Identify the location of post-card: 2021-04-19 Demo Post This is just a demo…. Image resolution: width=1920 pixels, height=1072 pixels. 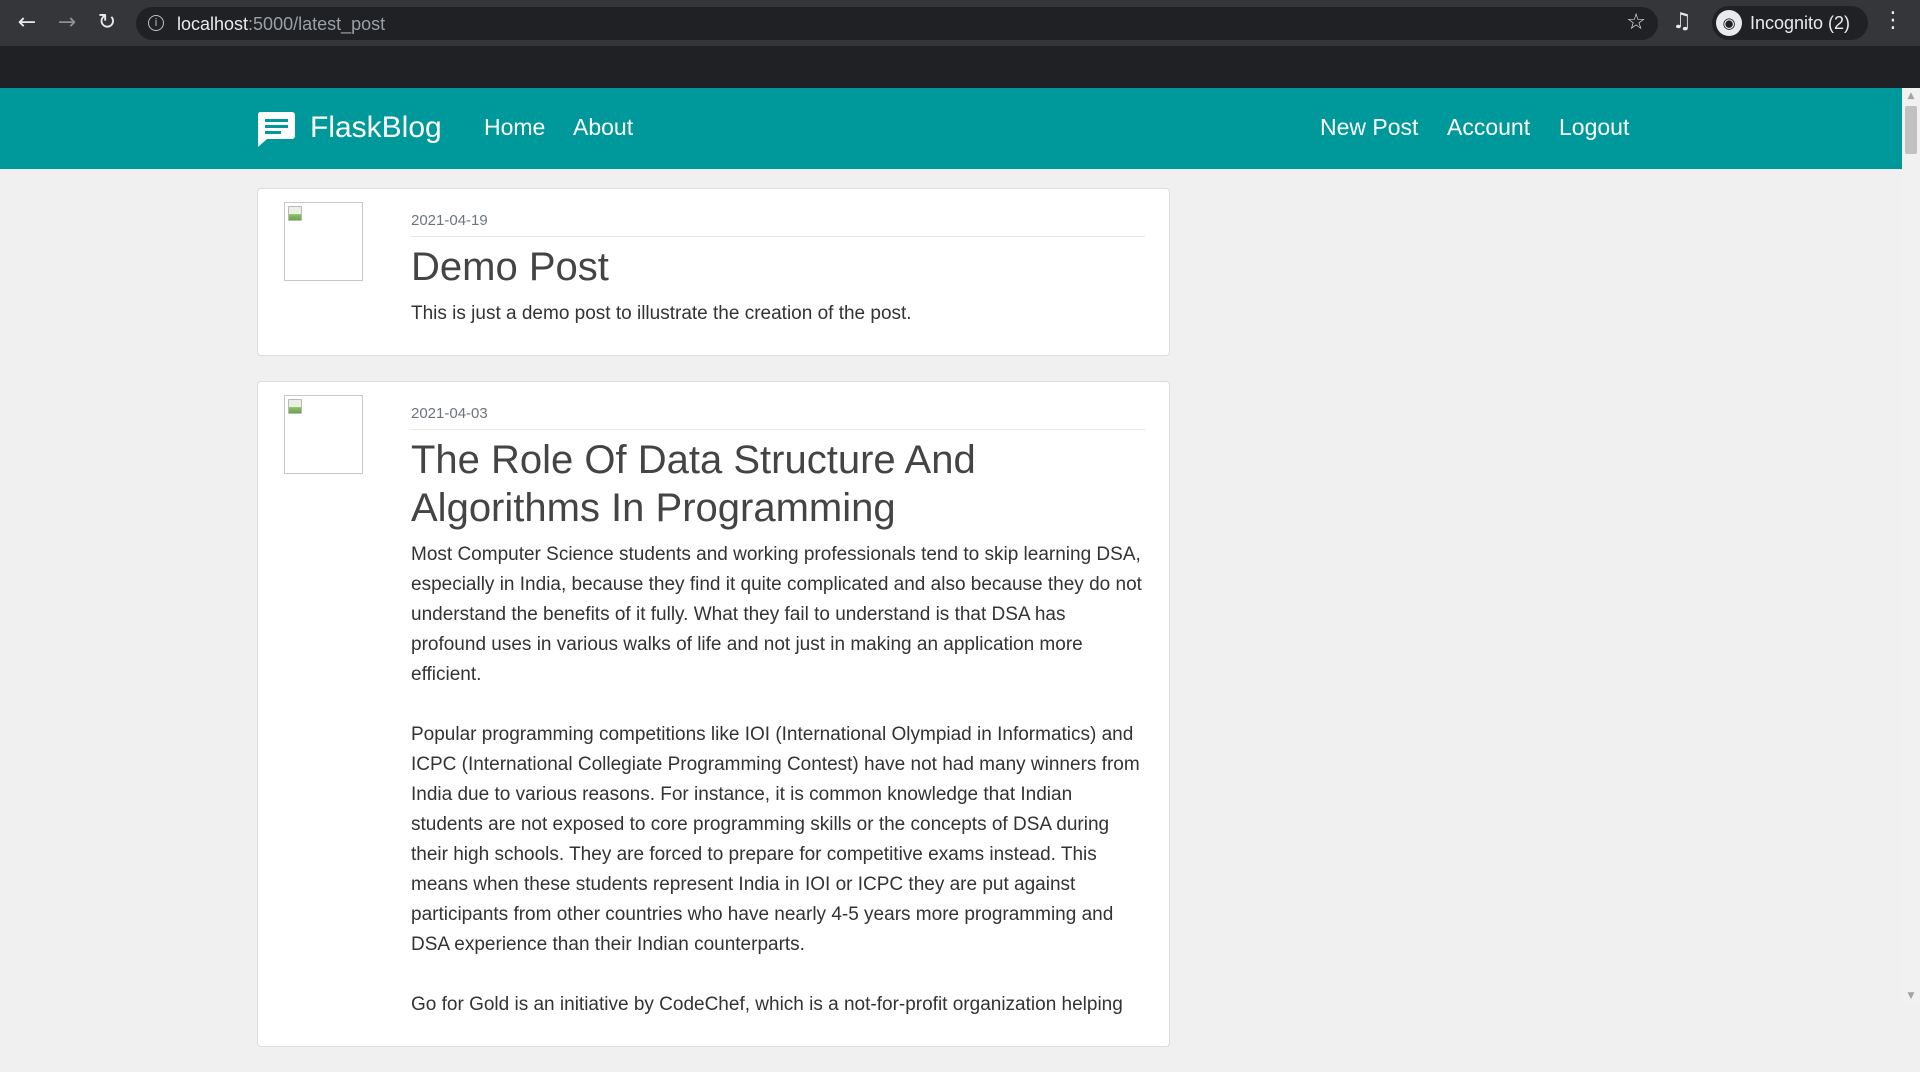
(713, 272).